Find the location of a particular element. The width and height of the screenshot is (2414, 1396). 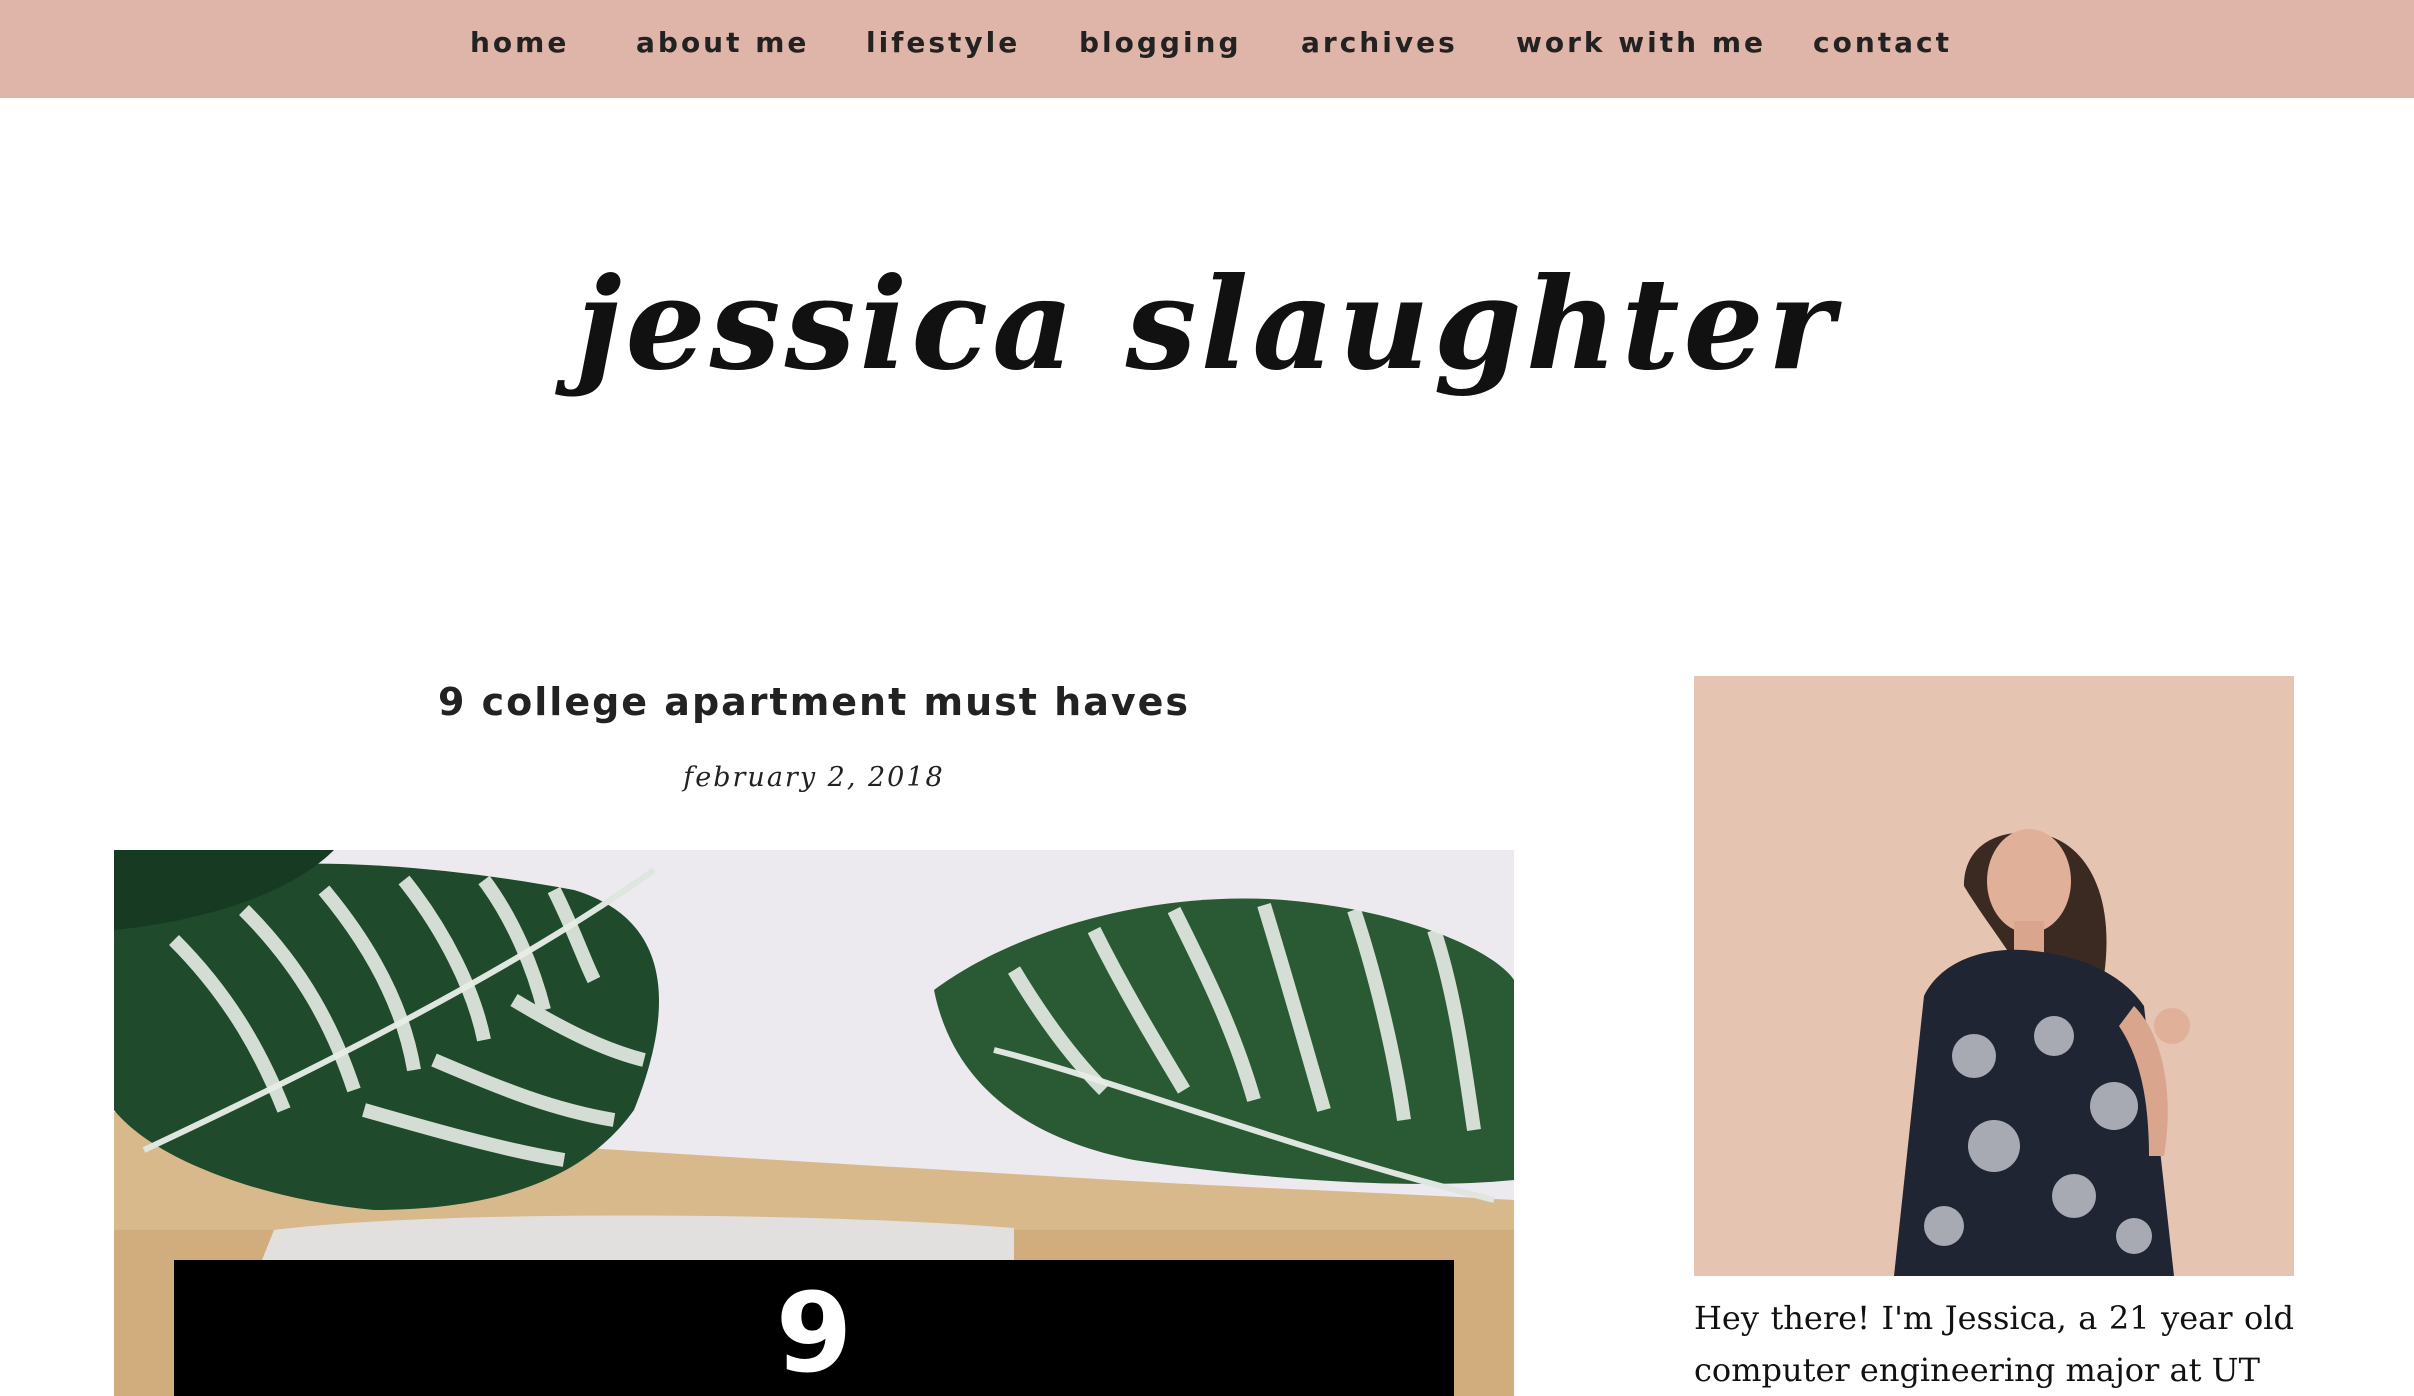

post-title: 9 college apartment must haves is located at coordinates (814, 702).